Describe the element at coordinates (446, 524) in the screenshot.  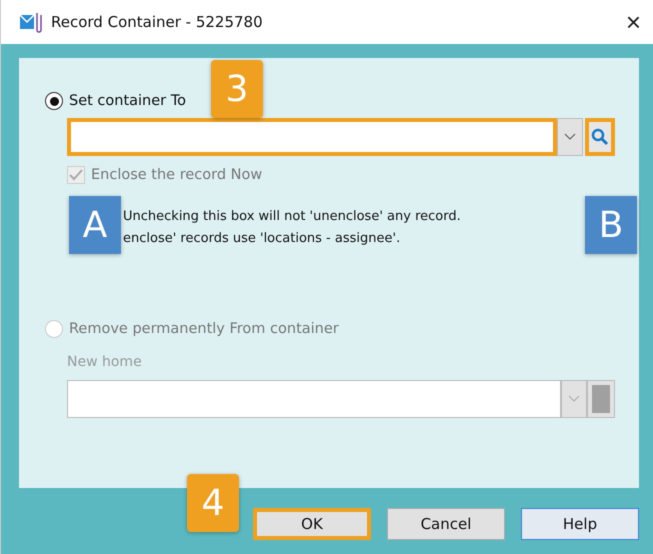
I see `dialog-button: Cancel` at that location.